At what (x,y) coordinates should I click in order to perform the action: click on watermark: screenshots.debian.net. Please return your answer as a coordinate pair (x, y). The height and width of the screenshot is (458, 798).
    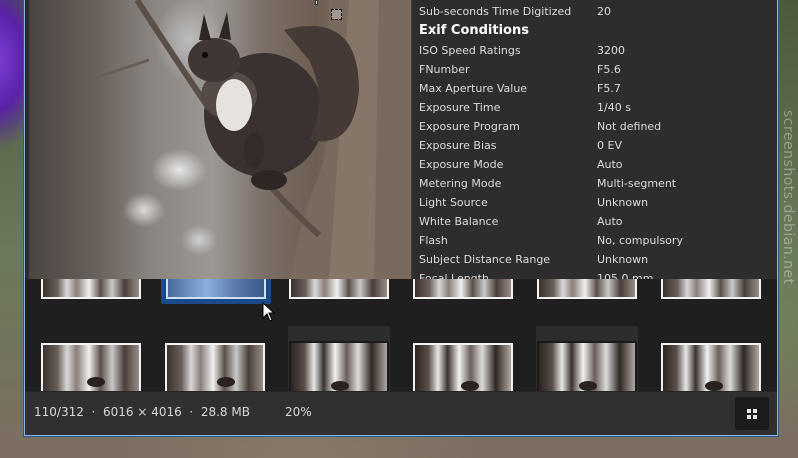
    Looking at the image, I should click on (788, 197).